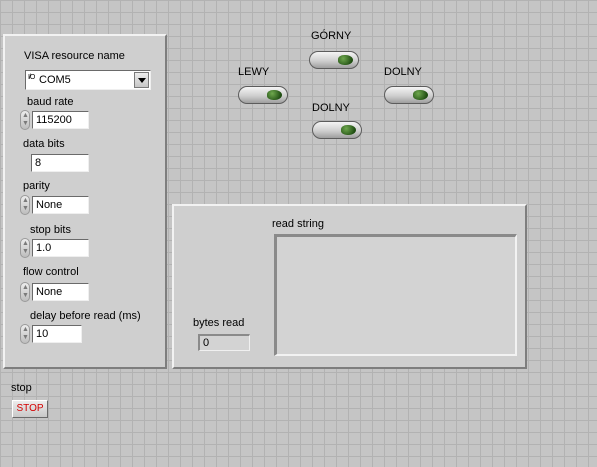 The height and width of the screenshot is (467, 597). I want to click on bytes-read-label: bytes read, so click(219, 323).